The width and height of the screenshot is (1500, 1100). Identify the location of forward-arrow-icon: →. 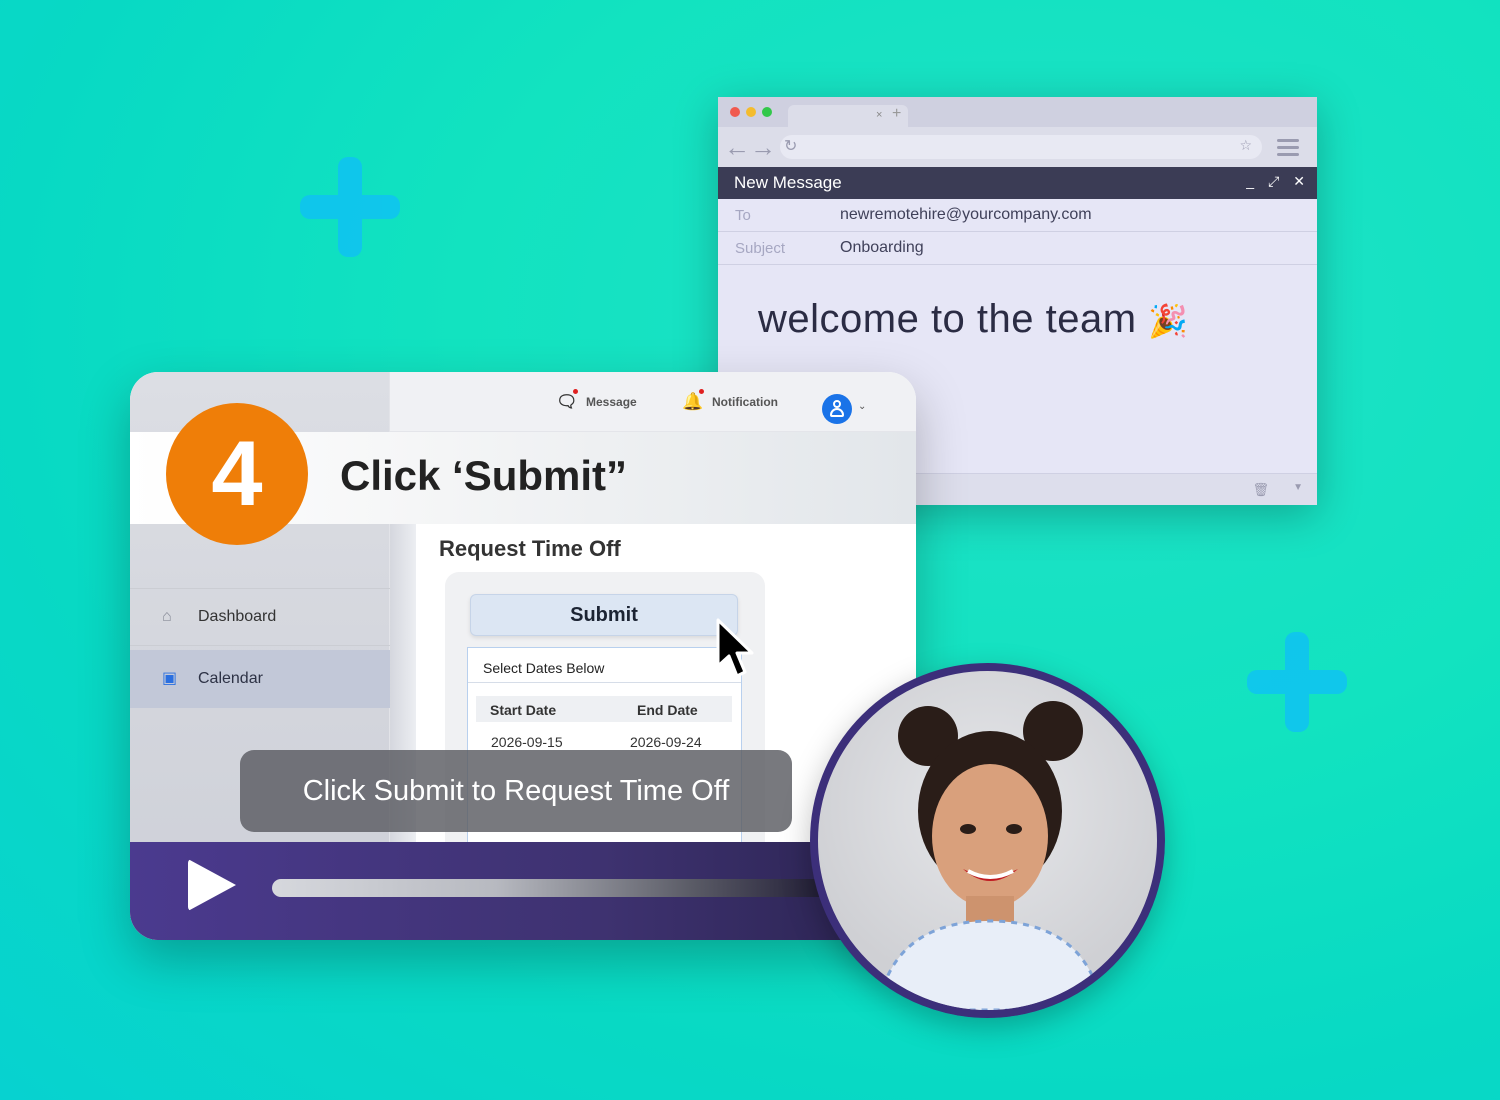
(763, 147).